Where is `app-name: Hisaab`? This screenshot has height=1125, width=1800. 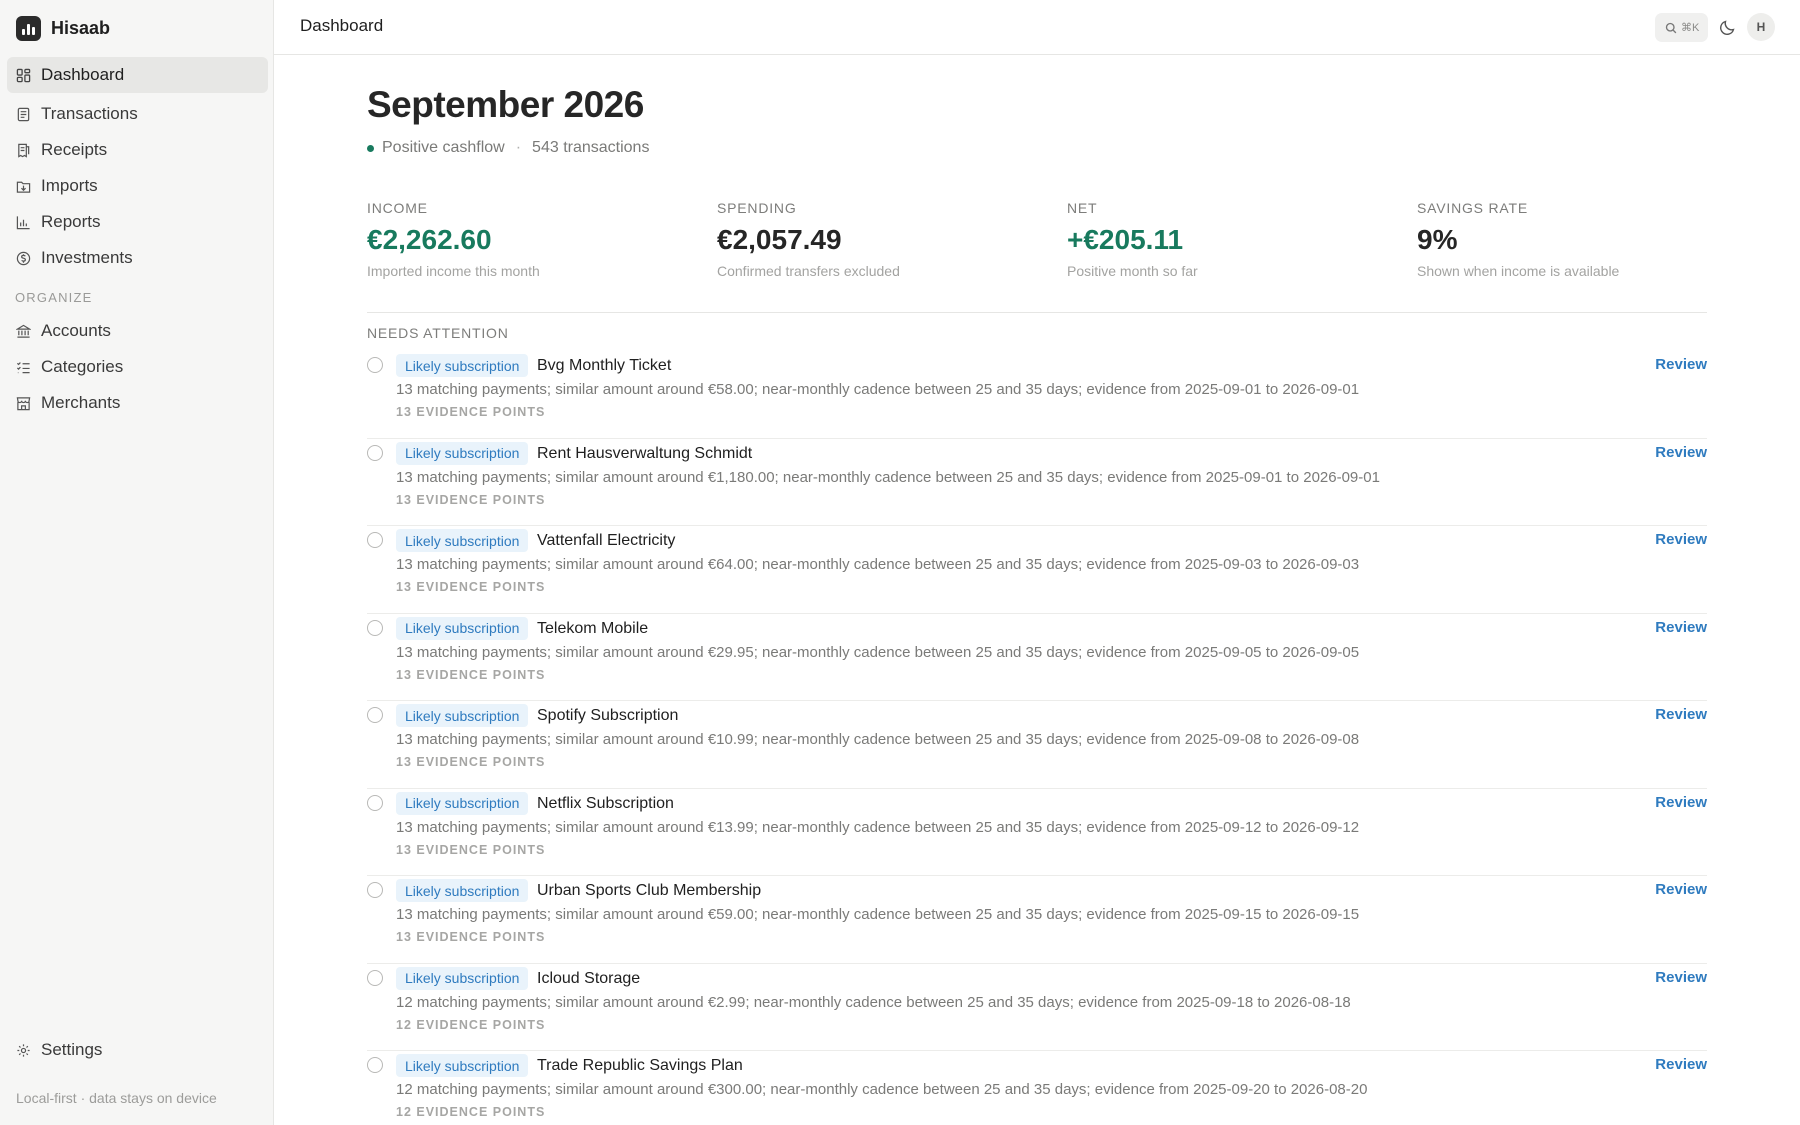 app-name: Hisaab is located at coordinates (81, 27).